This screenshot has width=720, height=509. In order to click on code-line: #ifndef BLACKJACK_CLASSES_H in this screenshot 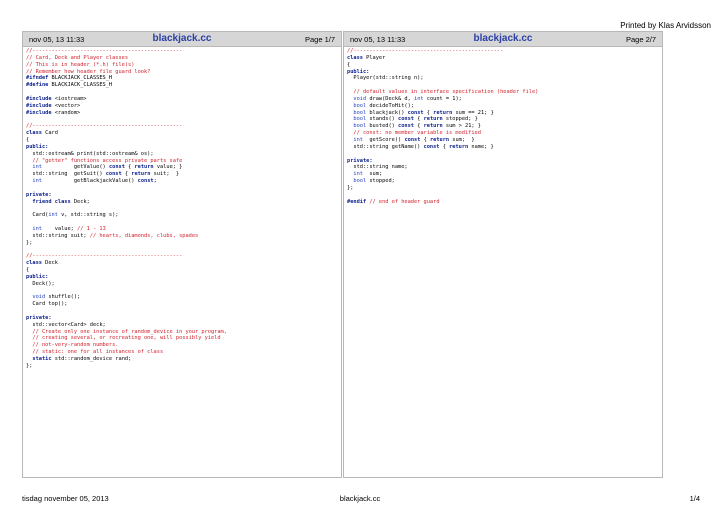, I will do `click(183, 78)`.